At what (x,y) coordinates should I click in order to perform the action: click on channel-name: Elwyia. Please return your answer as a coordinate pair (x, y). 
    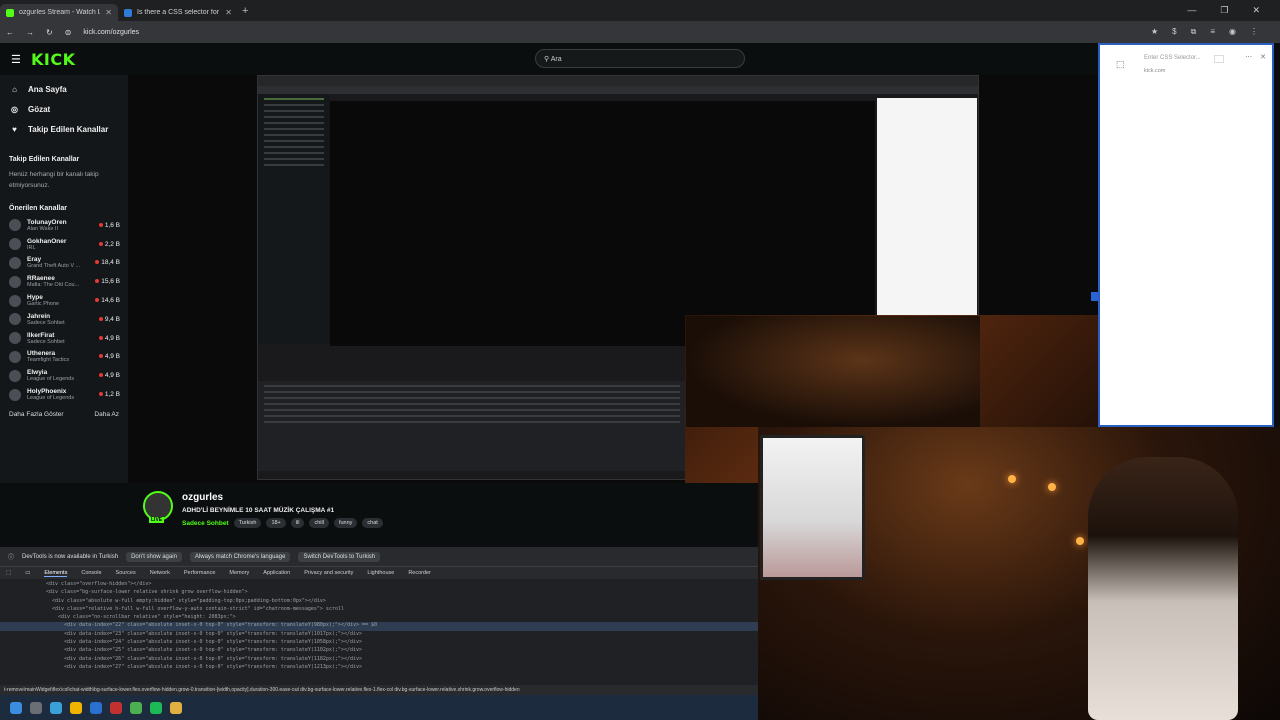
    Looking at the image, I should click on (37, 373).